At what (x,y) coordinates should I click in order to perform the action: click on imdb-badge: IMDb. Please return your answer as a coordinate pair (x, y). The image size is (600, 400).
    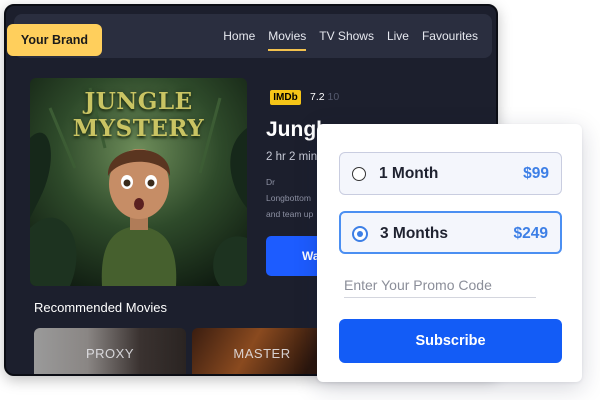
    Looking at the image, I should click on (285, 97).